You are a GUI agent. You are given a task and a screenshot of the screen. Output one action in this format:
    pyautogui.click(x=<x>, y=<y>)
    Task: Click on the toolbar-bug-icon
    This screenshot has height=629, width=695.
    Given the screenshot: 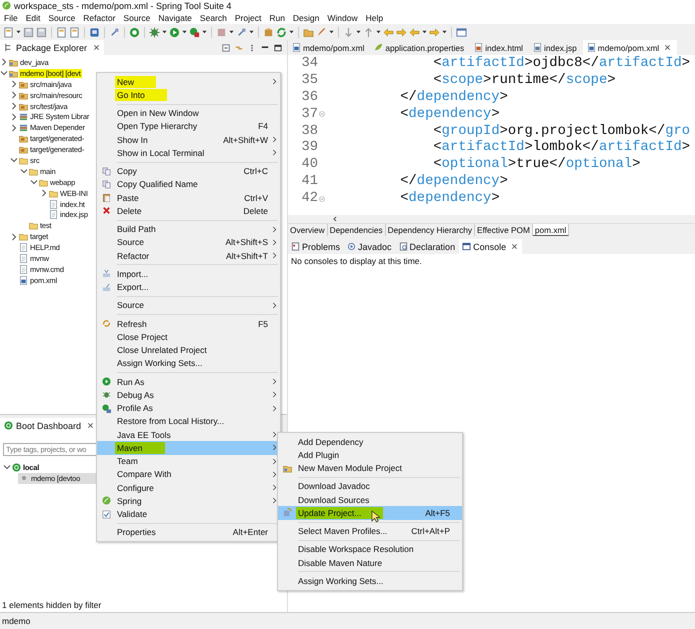 What is the action you would take?
    pyautogui.click(x=194, y=32)
    